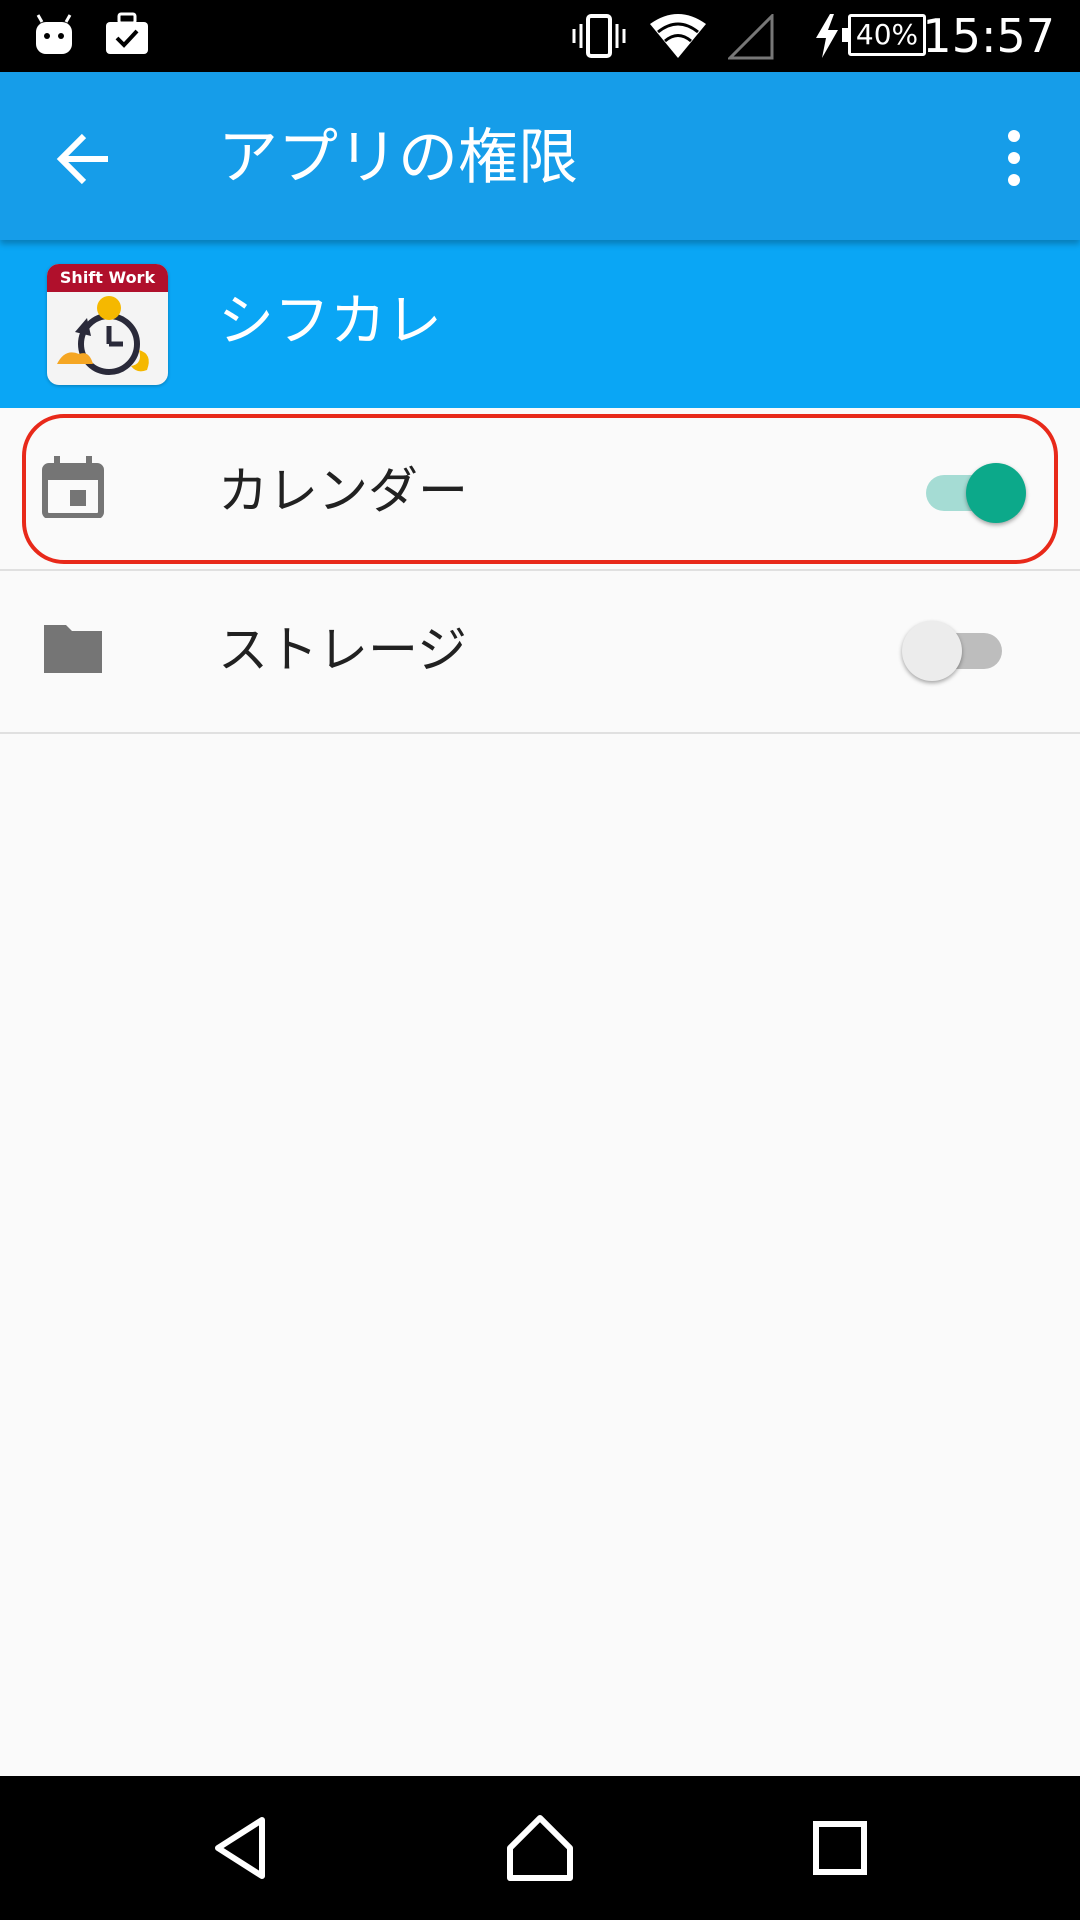 This screenshot has height=1920, width=1080. Describe the element at coordinates (751, 37) in the screenshot. I see `signal-icon` at that location.